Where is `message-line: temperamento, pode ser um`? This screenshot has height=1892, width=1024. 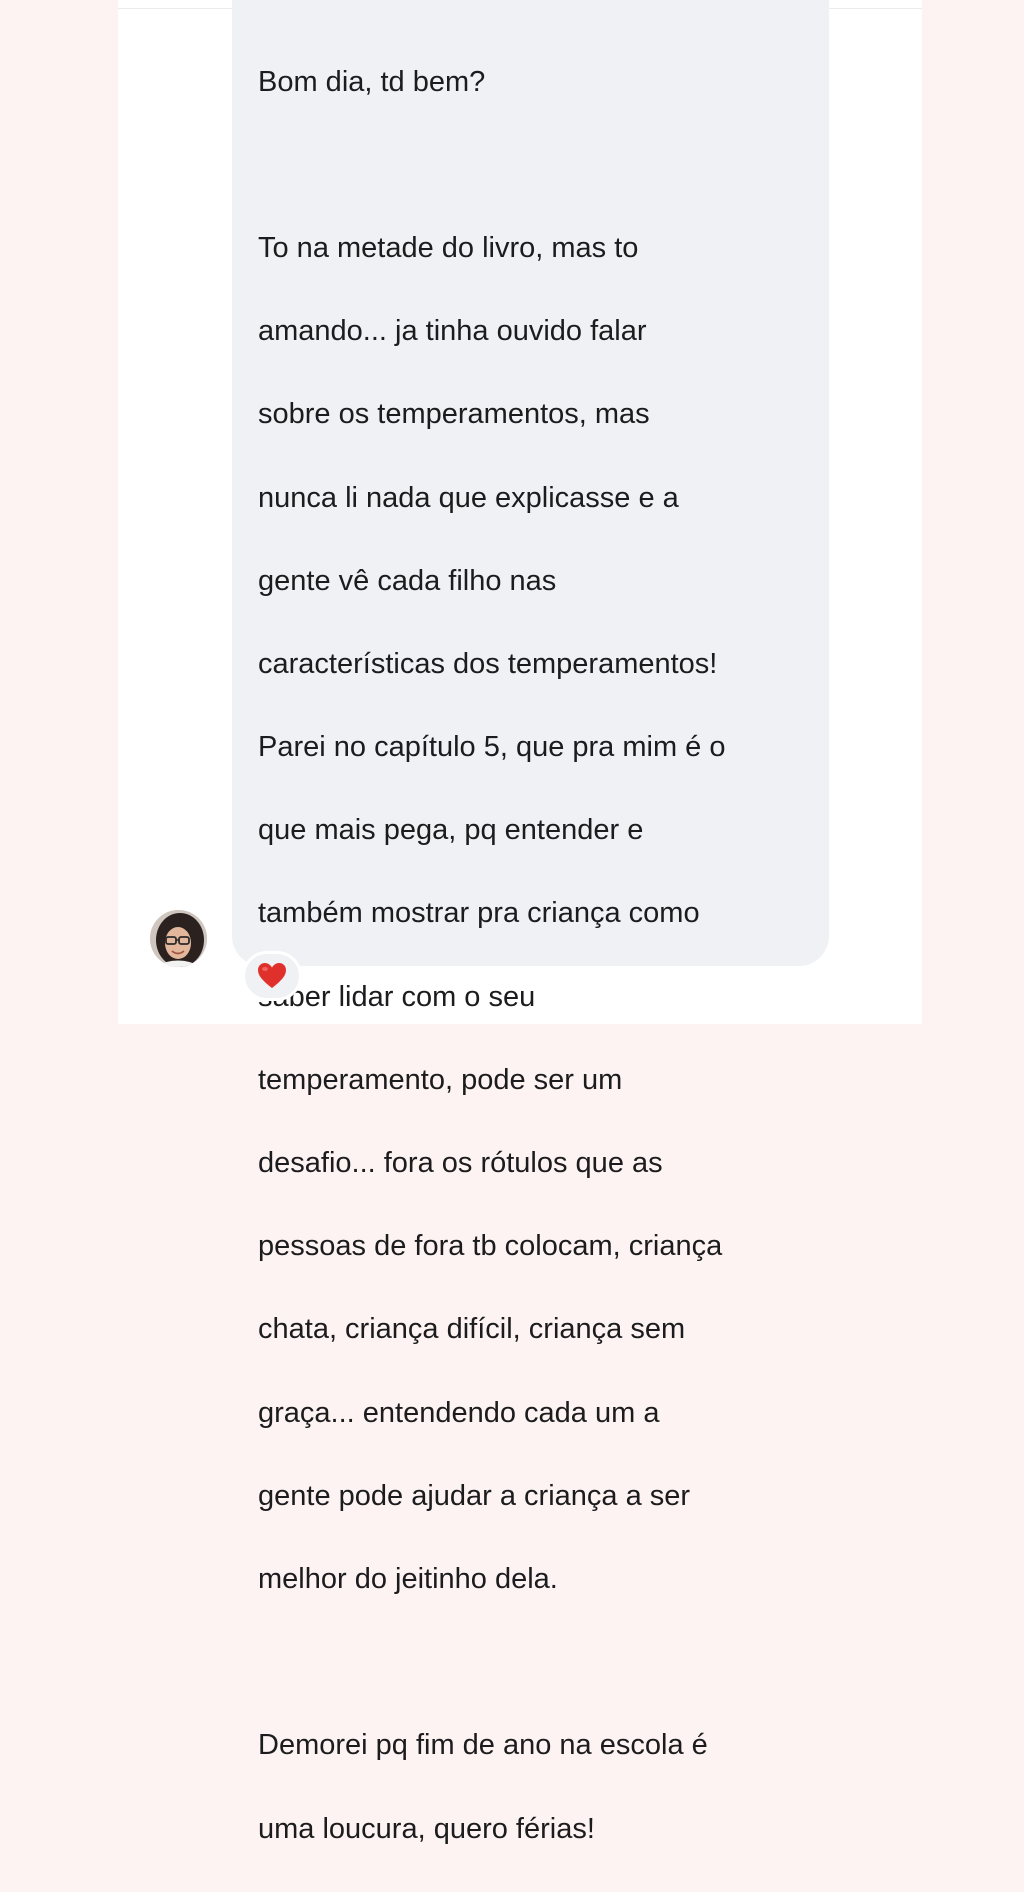
message-line: temperamento, pode ser um is located at coordinates (440, 1079).